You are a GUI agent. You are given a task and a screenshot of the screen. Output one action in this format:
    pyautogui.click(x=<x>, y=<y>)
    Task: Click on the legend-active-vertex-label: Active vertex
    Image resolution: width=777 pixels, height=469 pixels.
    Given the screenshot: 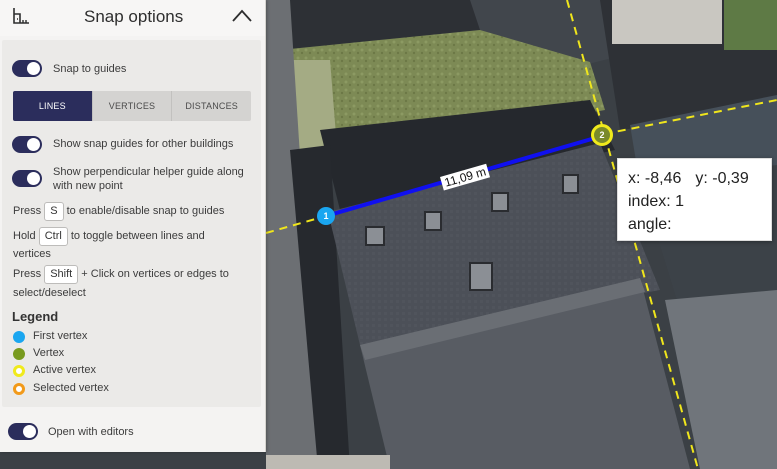 What is the action you would take?
    pyautogui.click(x=64, y=370)
    